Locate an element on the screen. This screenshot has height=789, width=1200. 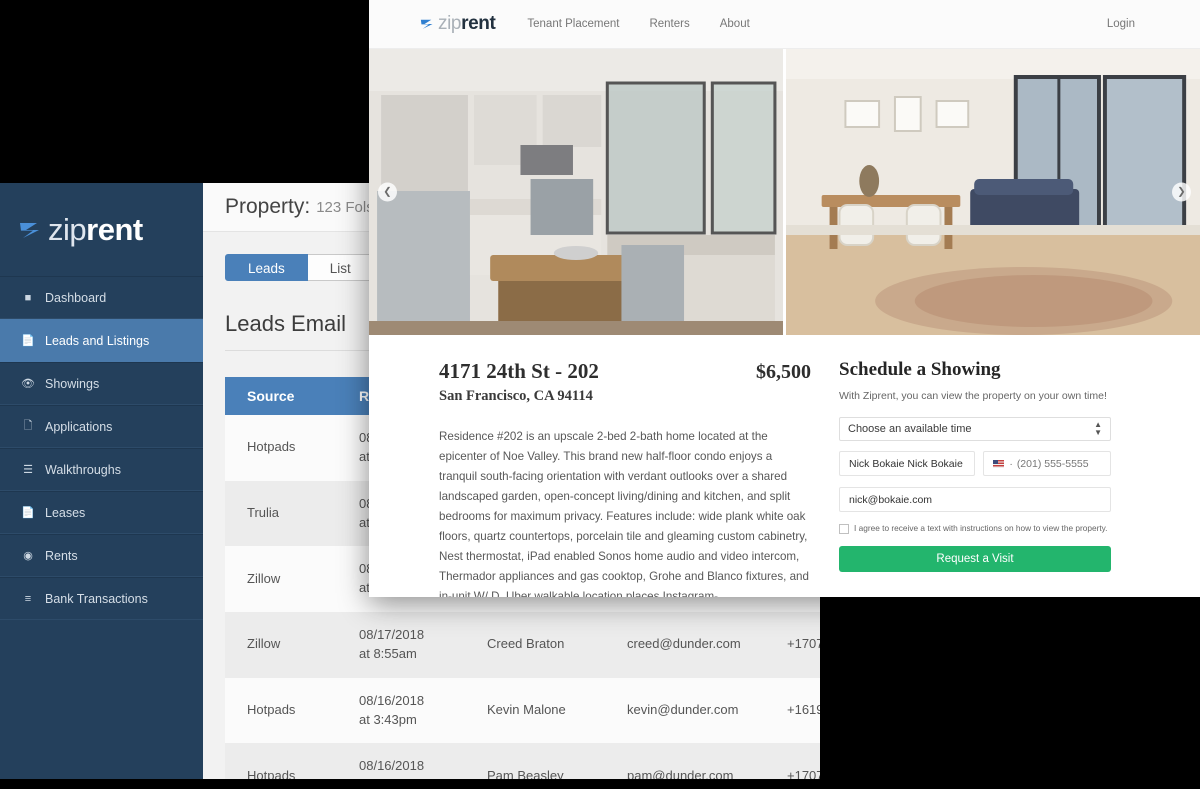
consent-checkbox is located at coordinates (844, 529).